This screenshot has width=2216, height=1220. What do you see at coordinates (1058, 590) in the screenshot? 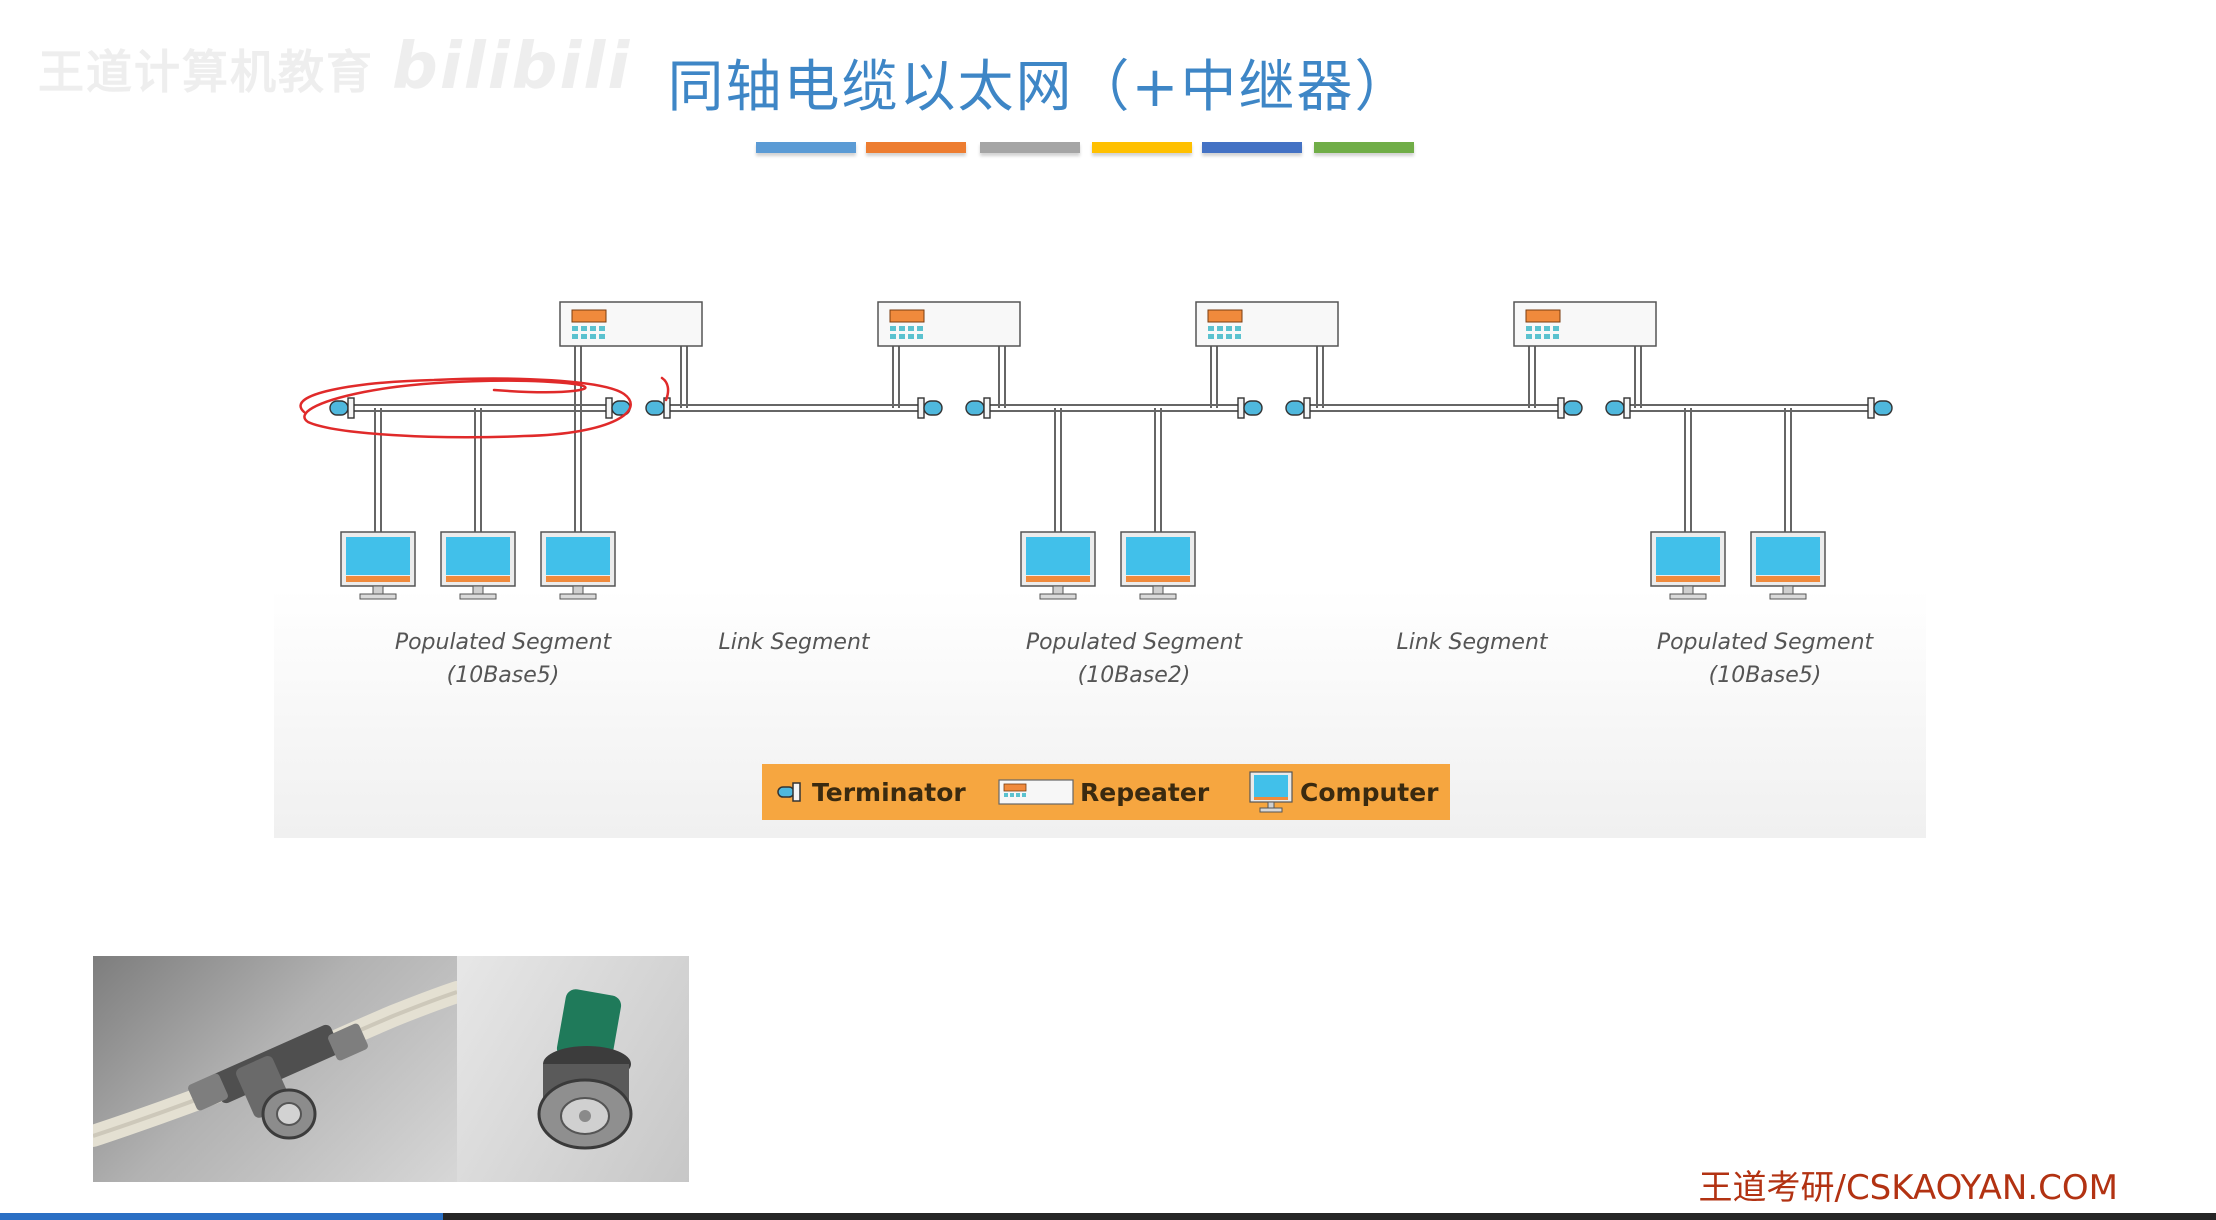
I see `computer-4-neck` at bounding box center [1058, 590].